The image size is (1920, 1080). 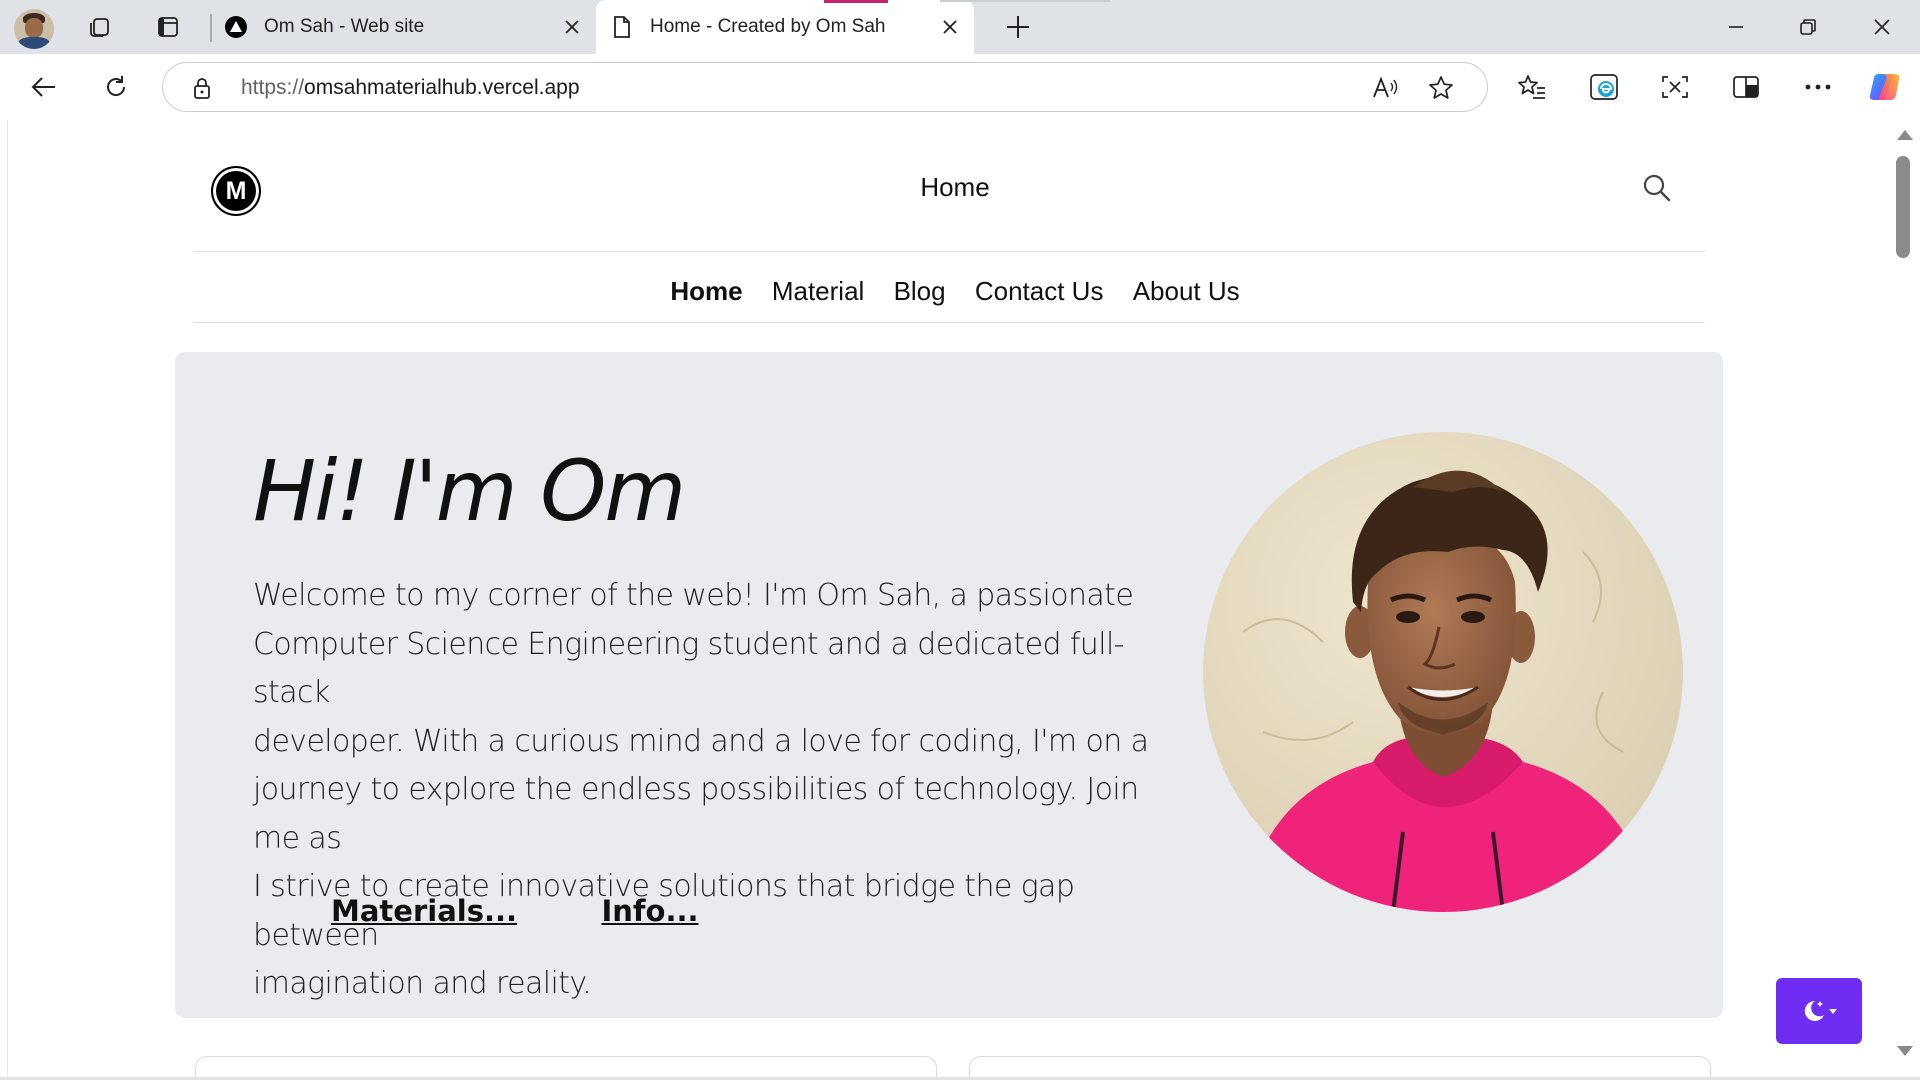 What do you see at coordinates (168, 27) in the screenshot?
I see `tab-actions-icon` at bounding box center [168, 27].